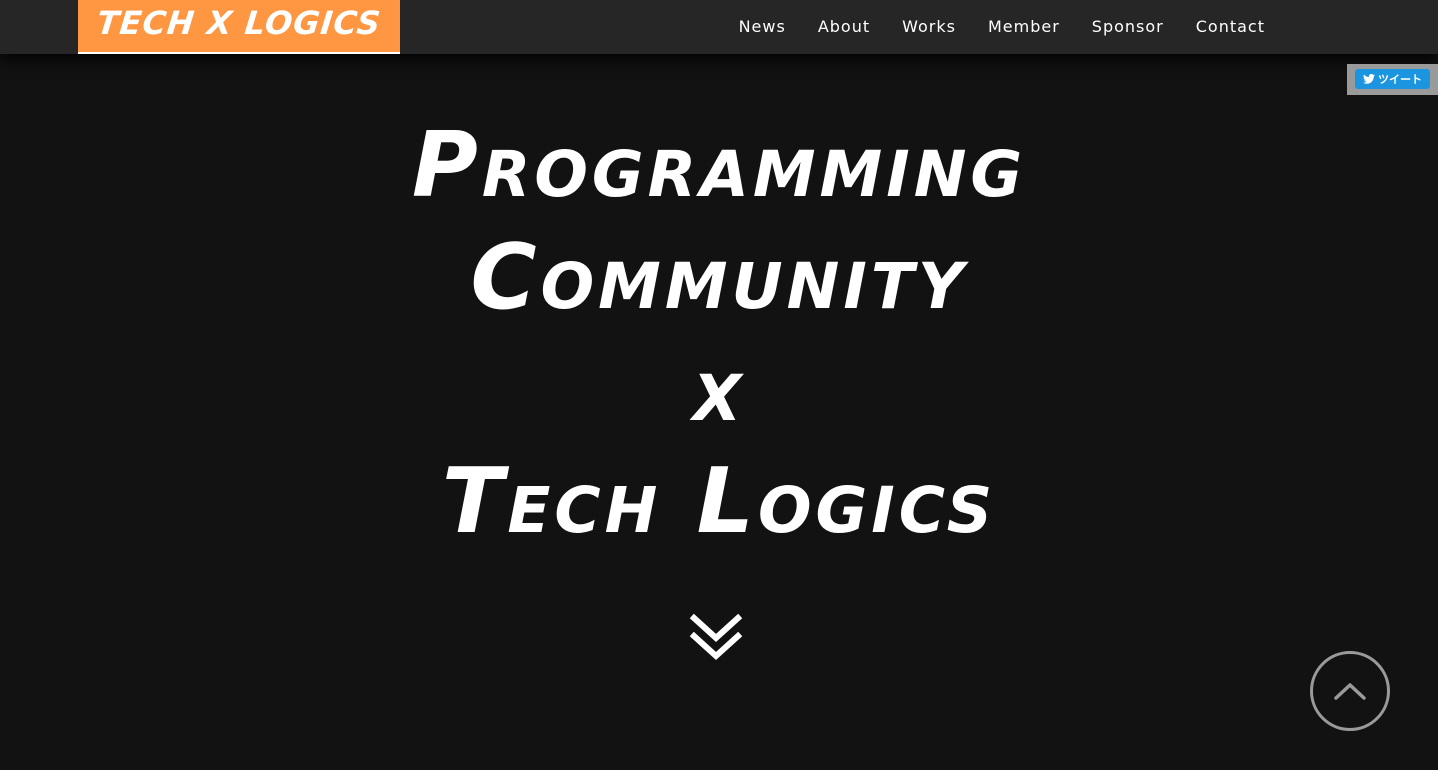 The width and height of the screenshot is (1438, 770). What do you see at coordinates (1400, 79) in the screenshot?
I see `tweet-label: ツイート` at bounding box center [1400, 79].